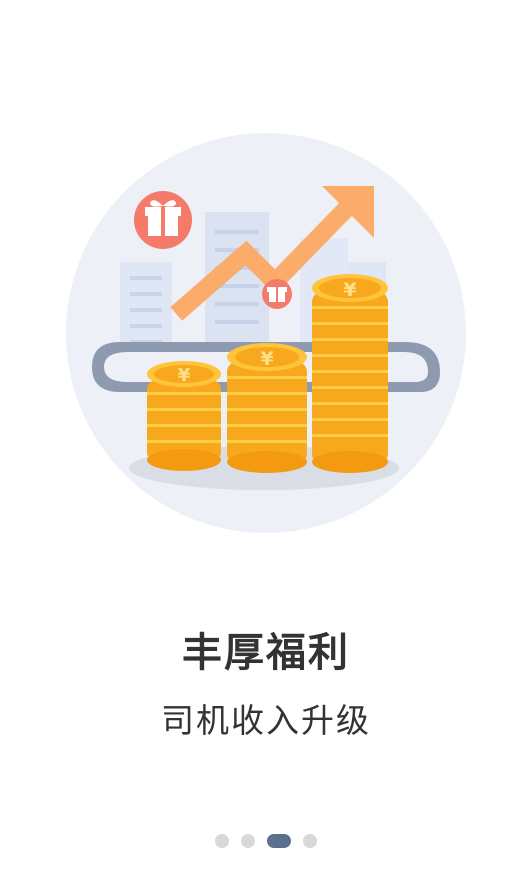 This screenshot has width=532, height=892. I want to click on page-indicator, so click(266, 841).